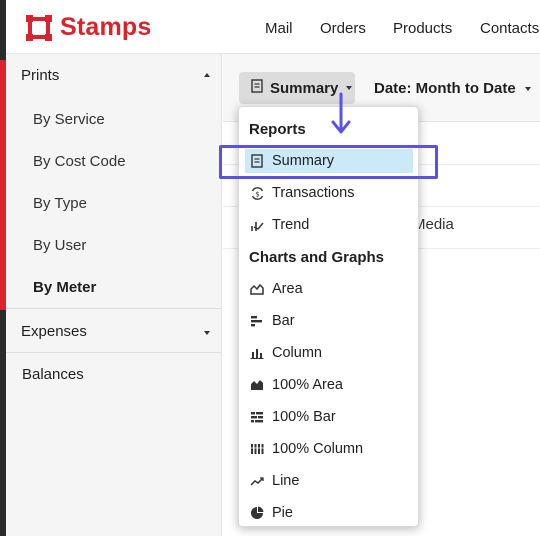  What do you see at coordinates (509, 28) in the screenshot?
I see `nav-contacts: Contacts` at bounding box center [509, 28].